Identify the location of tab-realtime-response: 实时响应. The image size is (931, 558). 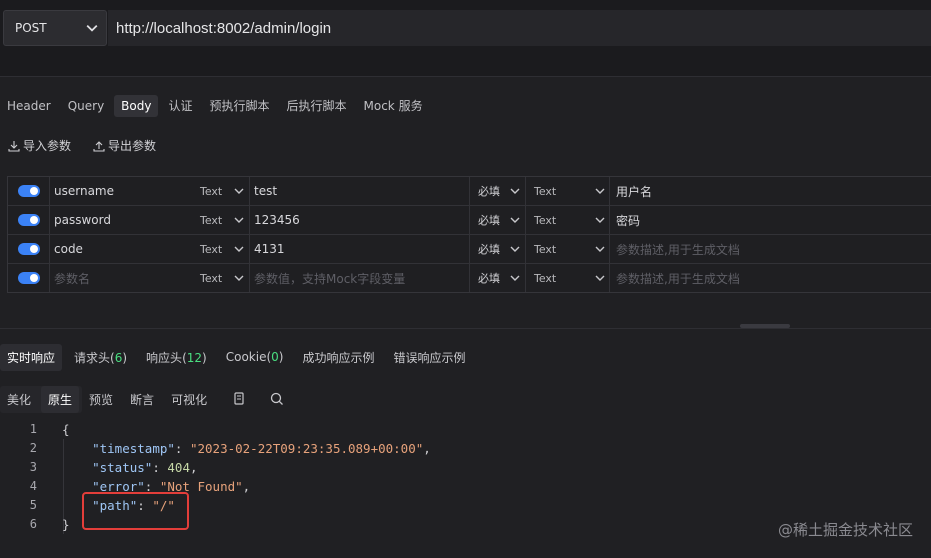
(31, 357).